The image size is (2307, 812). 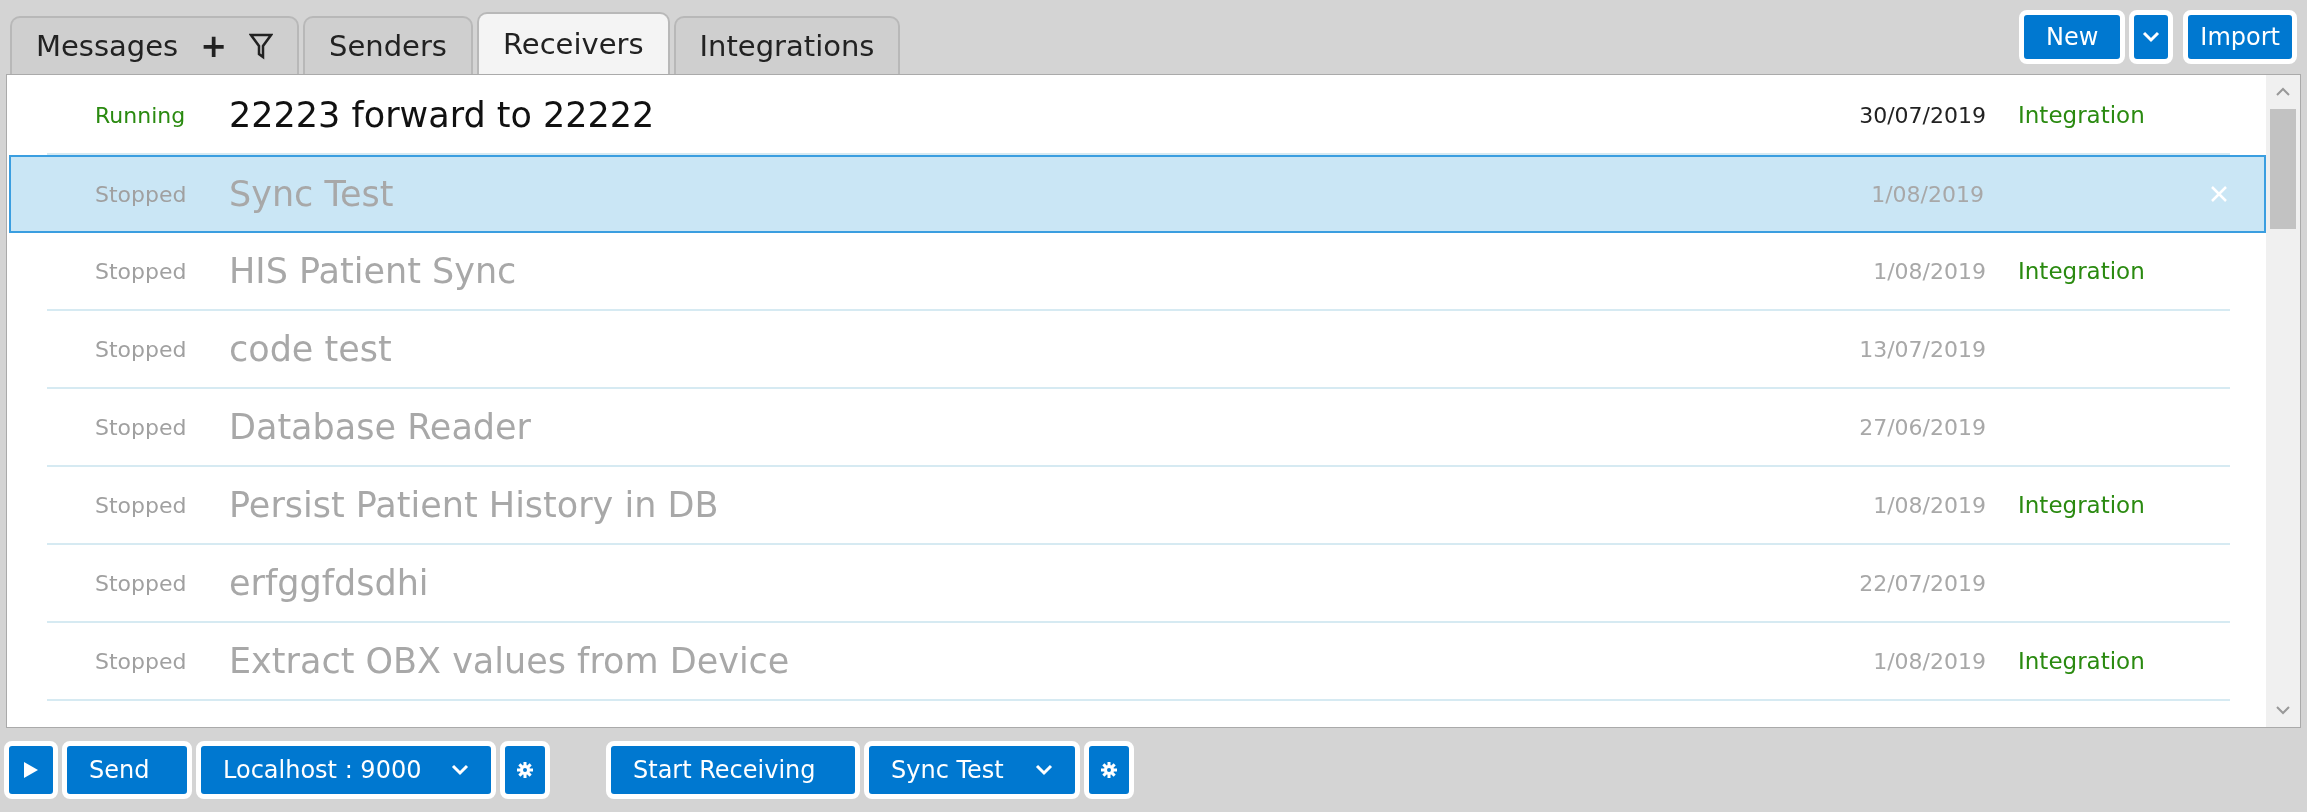 I want to click on play-icon, so click(x=31, y=770).